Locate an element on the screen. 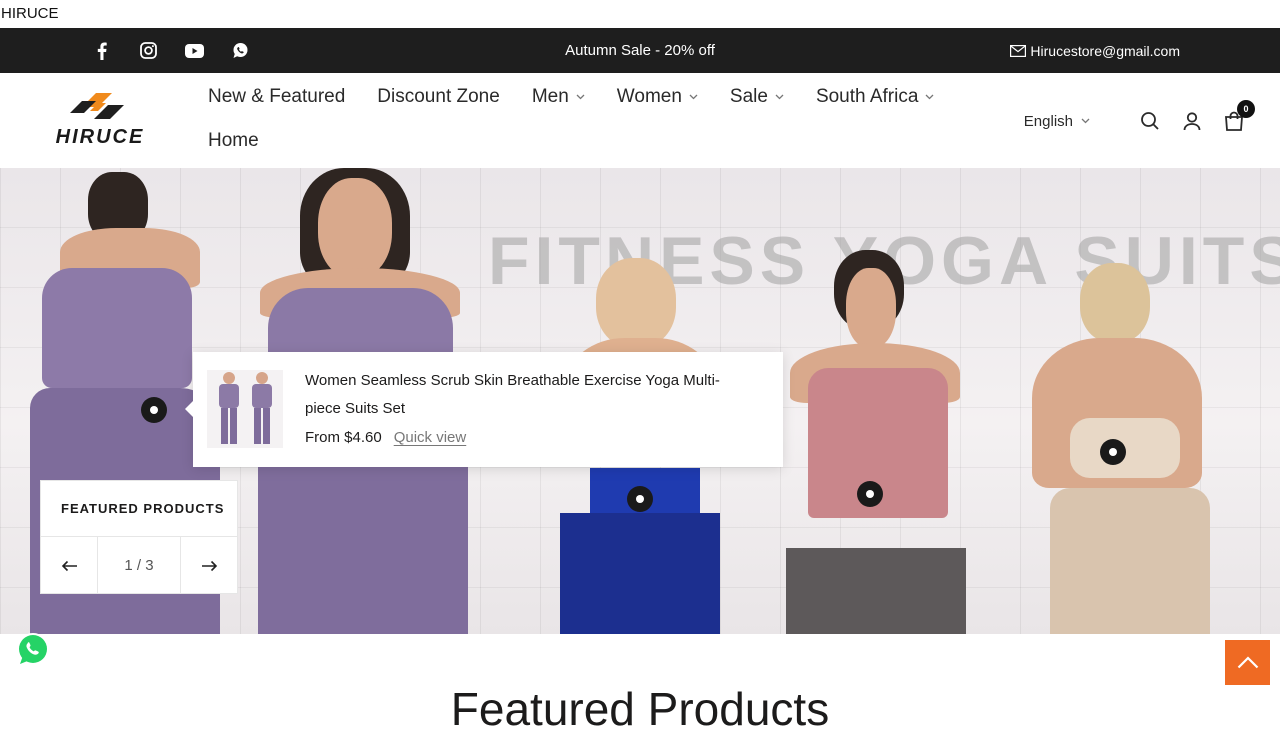 The height and width of the screenshot is (736, 1280). account-icon is located at coordinates (1192, 121).